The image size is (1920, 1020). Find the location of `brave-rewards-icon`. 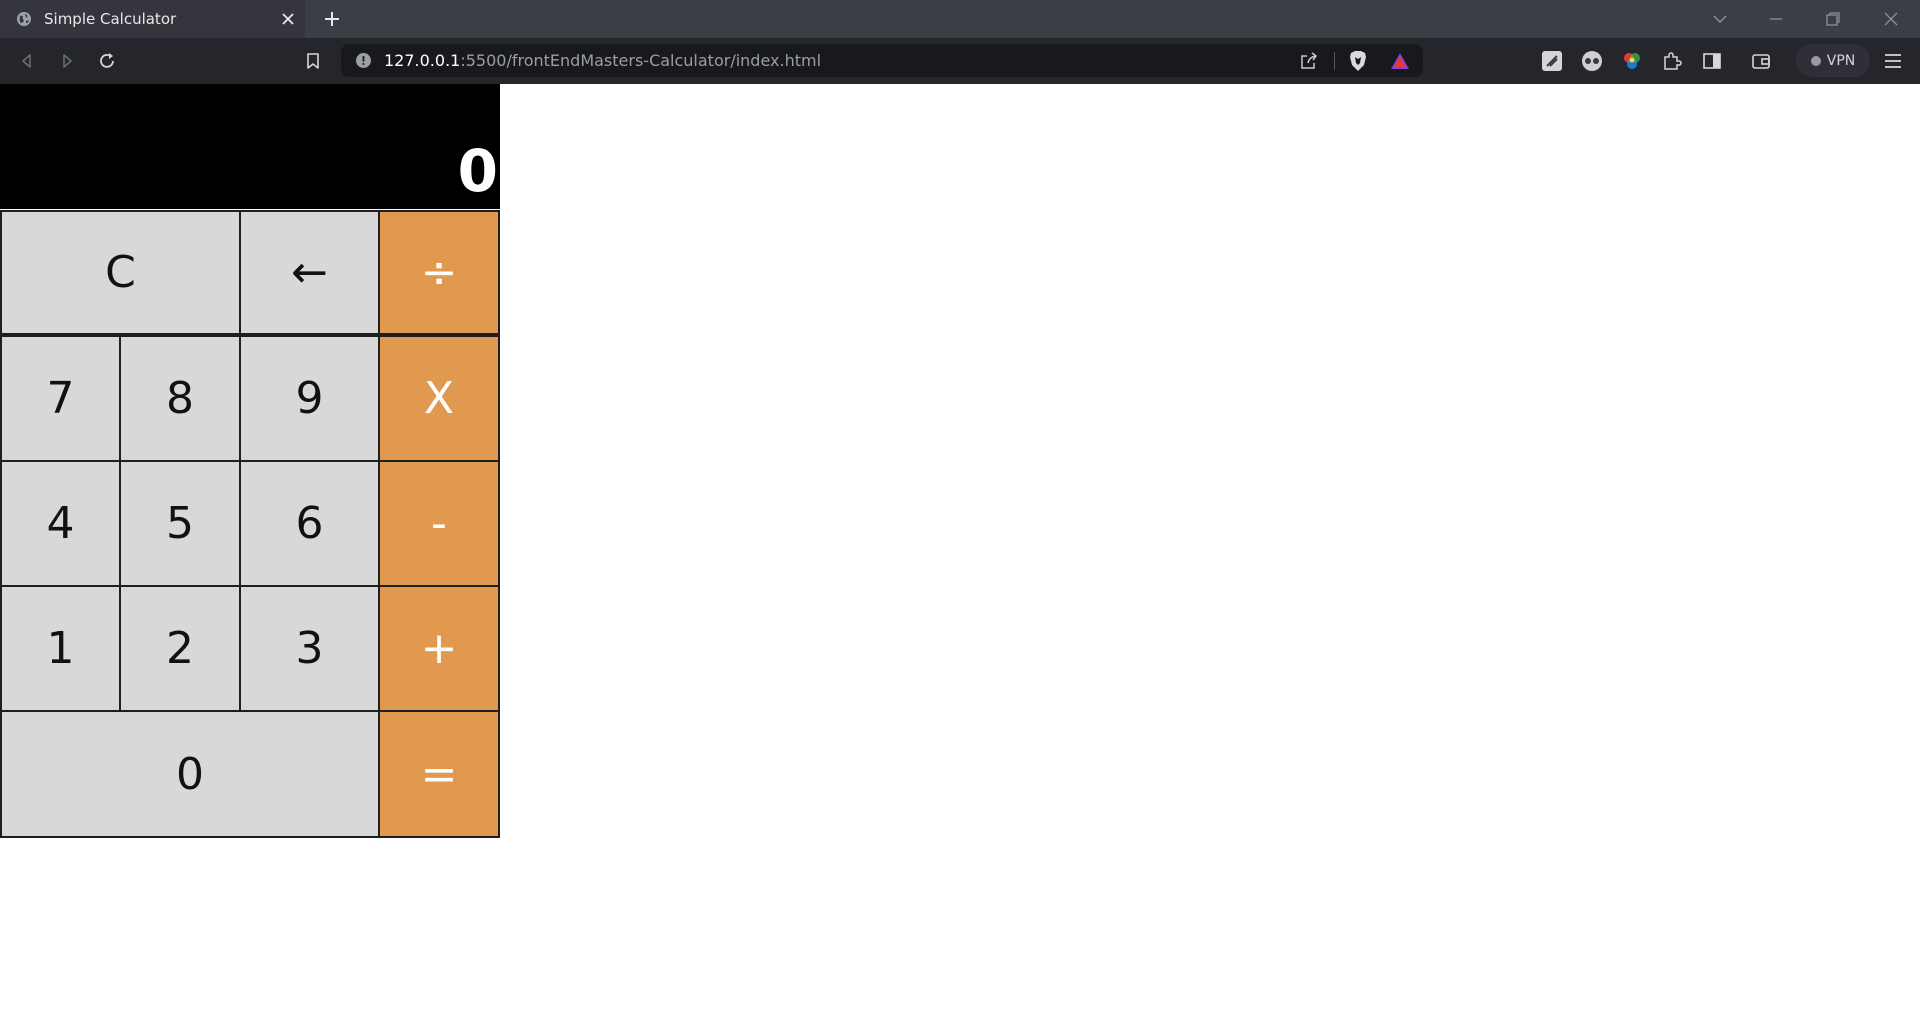

brave-rewards-icon is located at coordinates (1400, 61).